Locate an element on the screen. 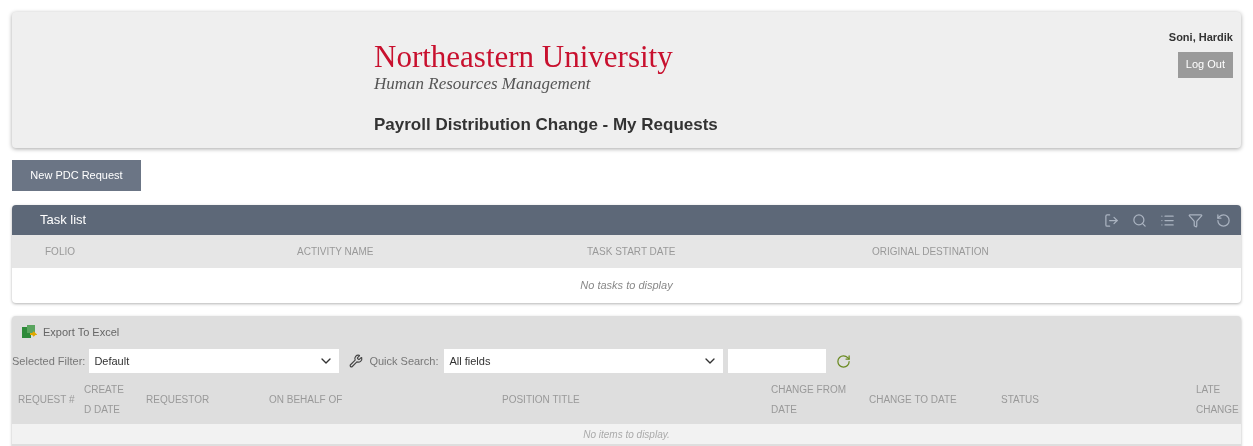 This screenshot has width=1253, height=446. wrench-icon is located at coordinates (356, 361).